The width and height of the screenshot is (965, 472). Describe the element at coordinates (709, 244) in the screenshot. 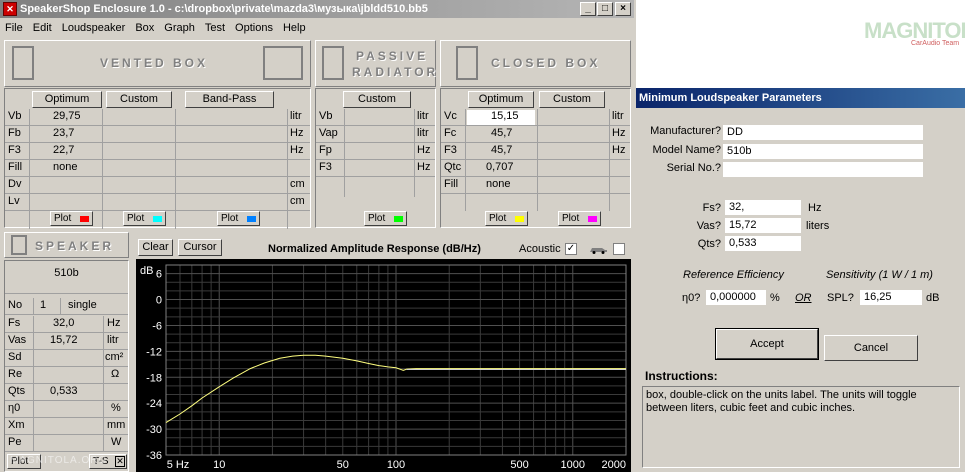

I see `qts-label: Qts?` at that location.